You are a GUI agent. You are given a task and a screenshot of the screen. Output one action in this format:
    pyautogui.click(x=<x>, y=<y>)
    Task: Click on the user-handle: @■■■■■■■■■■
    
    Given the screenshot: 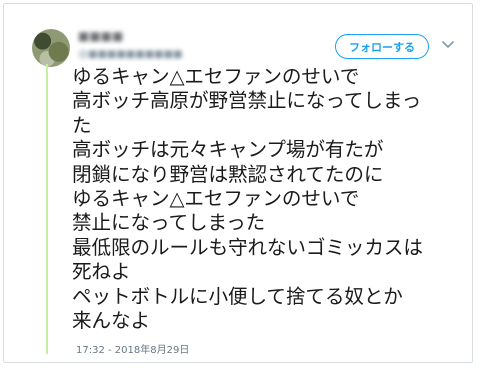 What is the action you would take?
    pyautogui.click(x=130, y=54)
    